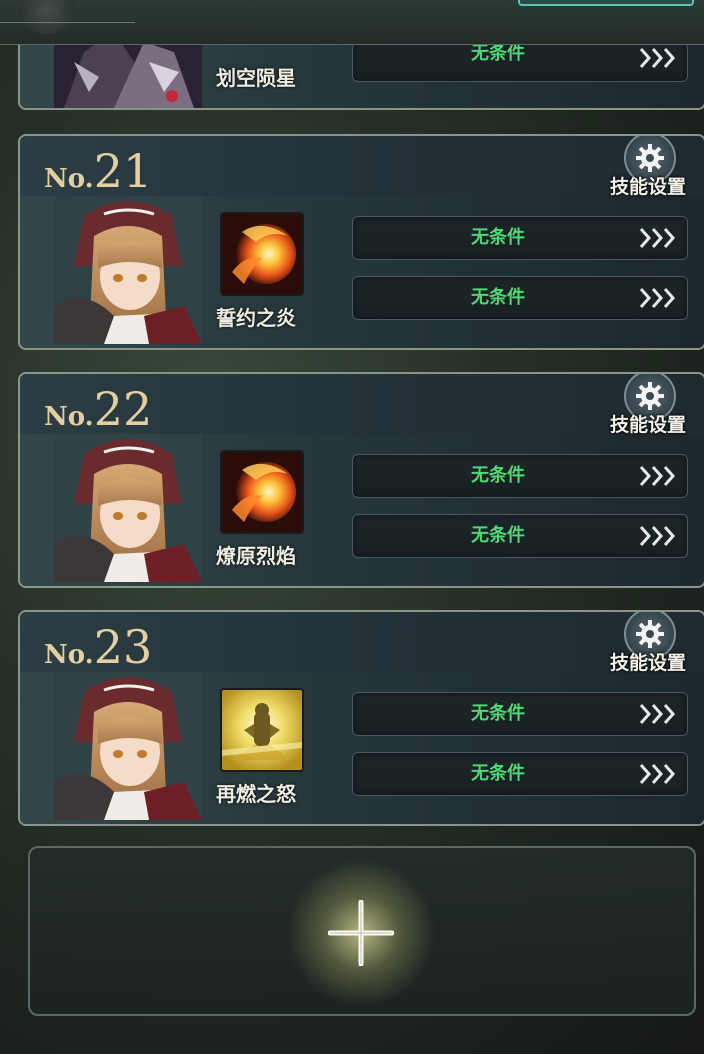 The width and height of the screenshot is (704, 1054). What do you see at coordinates (256, 318) in the screenshot?
I see `skill-name: 誓约之炎` at bounding box center [256, 318].